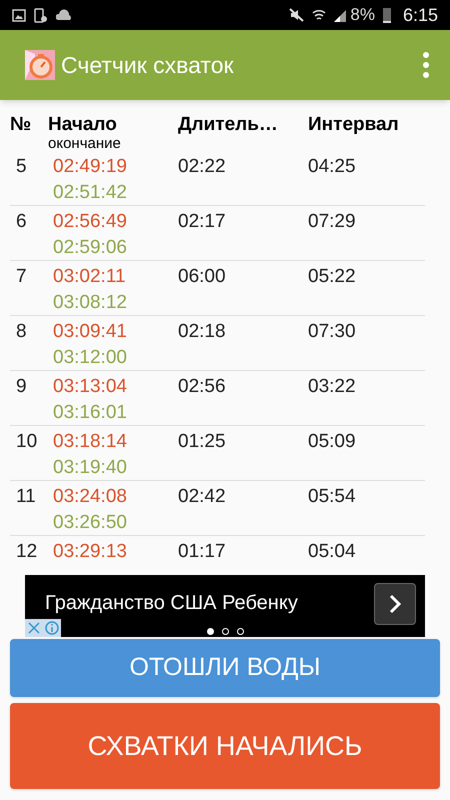 The image size is (450, 800). What do you see at coordinates (90, 468) in the screenshot?
I see `end-time: 03:19:40` at bounding box center [90, 468].